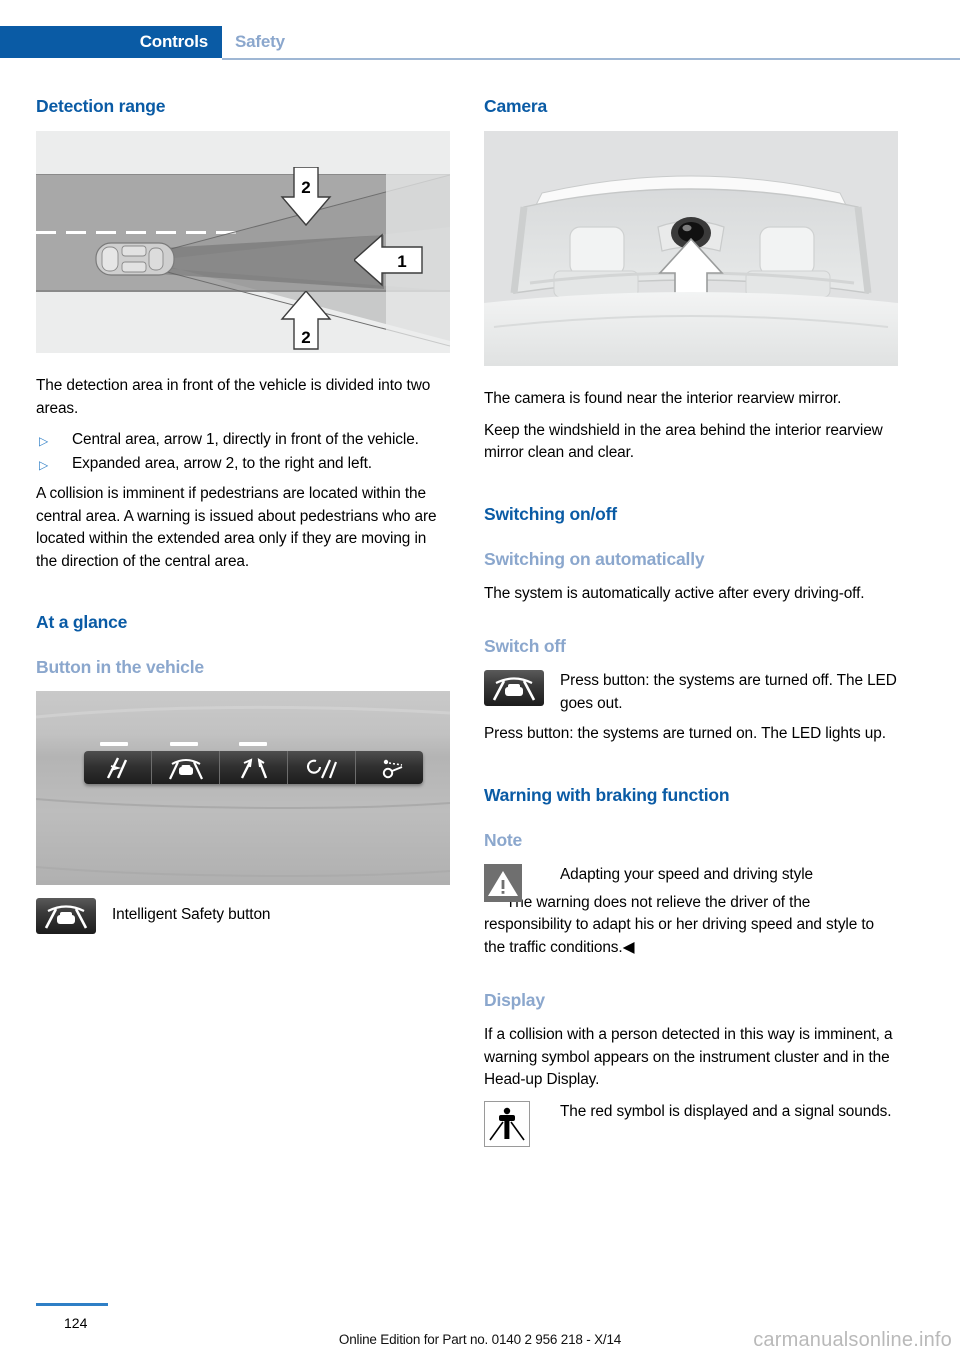 This screenshot has height=1362, width=960. I want to click on note-icon-row: Adapting your speed and driving style, so click(691, 883).